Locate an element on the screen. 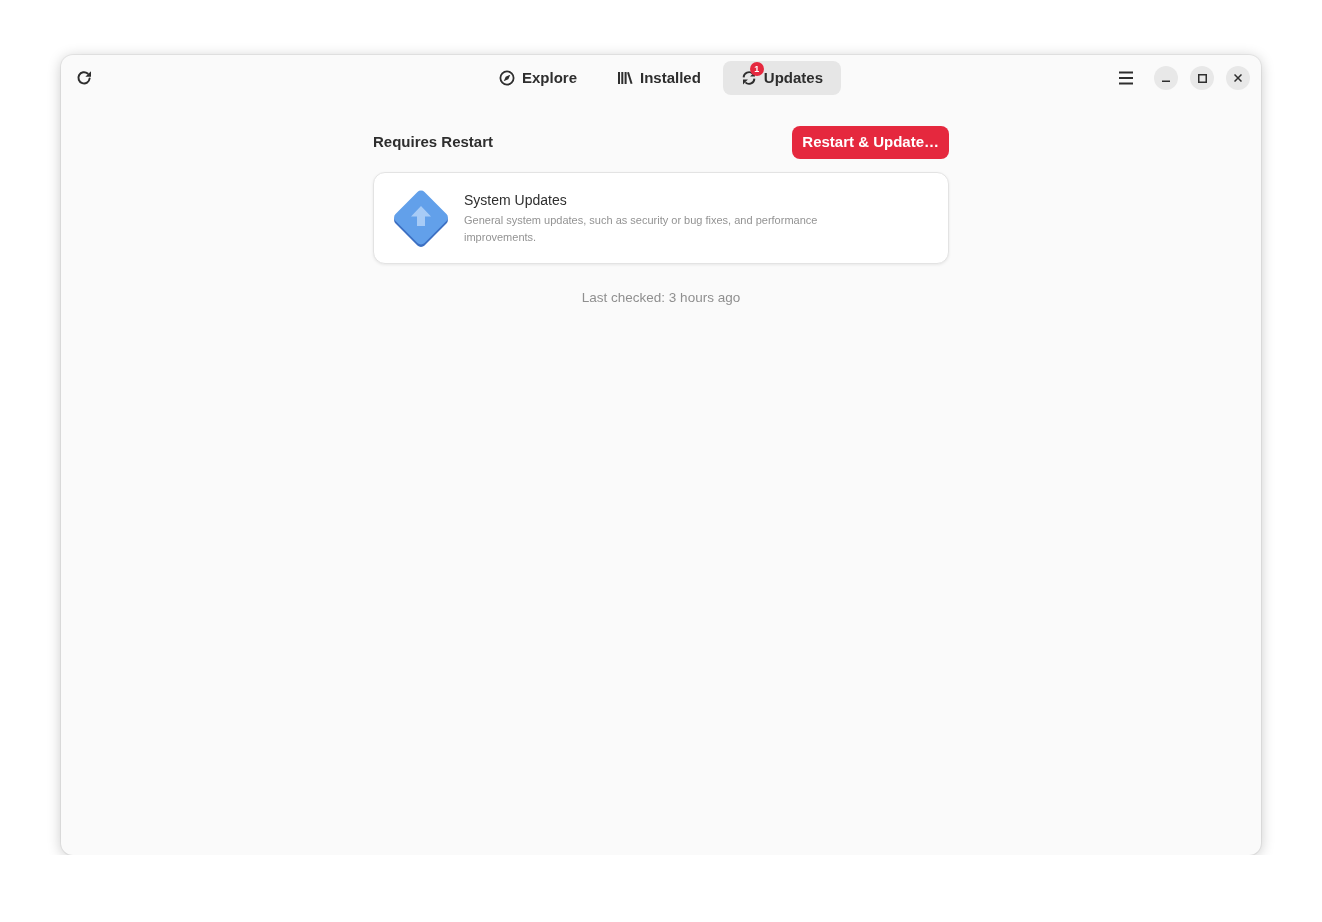 The height and width of the screenshot is (922, 1322). update-title: System Updates is located at coordinates (516, 200).